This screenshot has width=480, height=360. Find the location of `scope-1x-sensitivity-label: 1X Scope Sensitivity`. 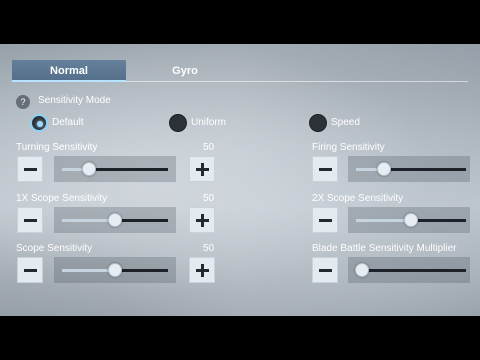

scope-1x-sensitivity-label: 1X Scope Sensitivity is located at coordinates (62, 198).